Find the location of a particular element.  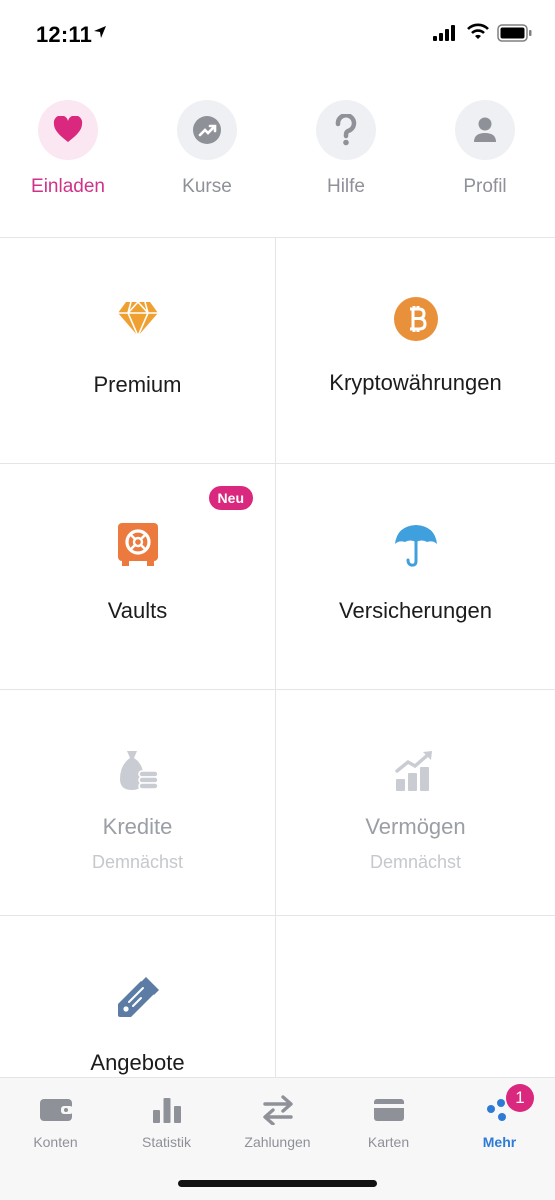

quick-action-kurse: Kurse is located at coordinates (207, 156).